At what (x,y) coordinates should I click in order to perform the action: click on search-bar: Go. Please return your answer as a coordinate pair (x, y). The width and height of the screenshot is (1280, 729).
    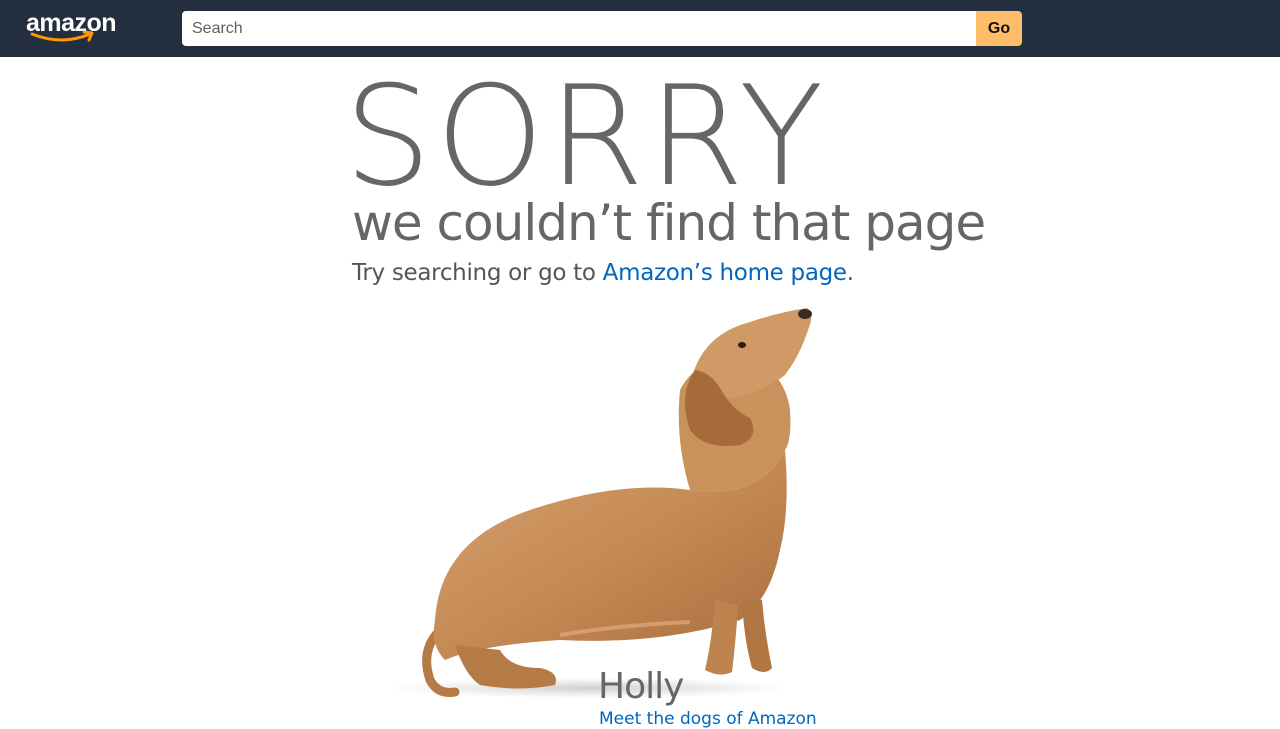
    Looking at the image, I should click on (602, 28).